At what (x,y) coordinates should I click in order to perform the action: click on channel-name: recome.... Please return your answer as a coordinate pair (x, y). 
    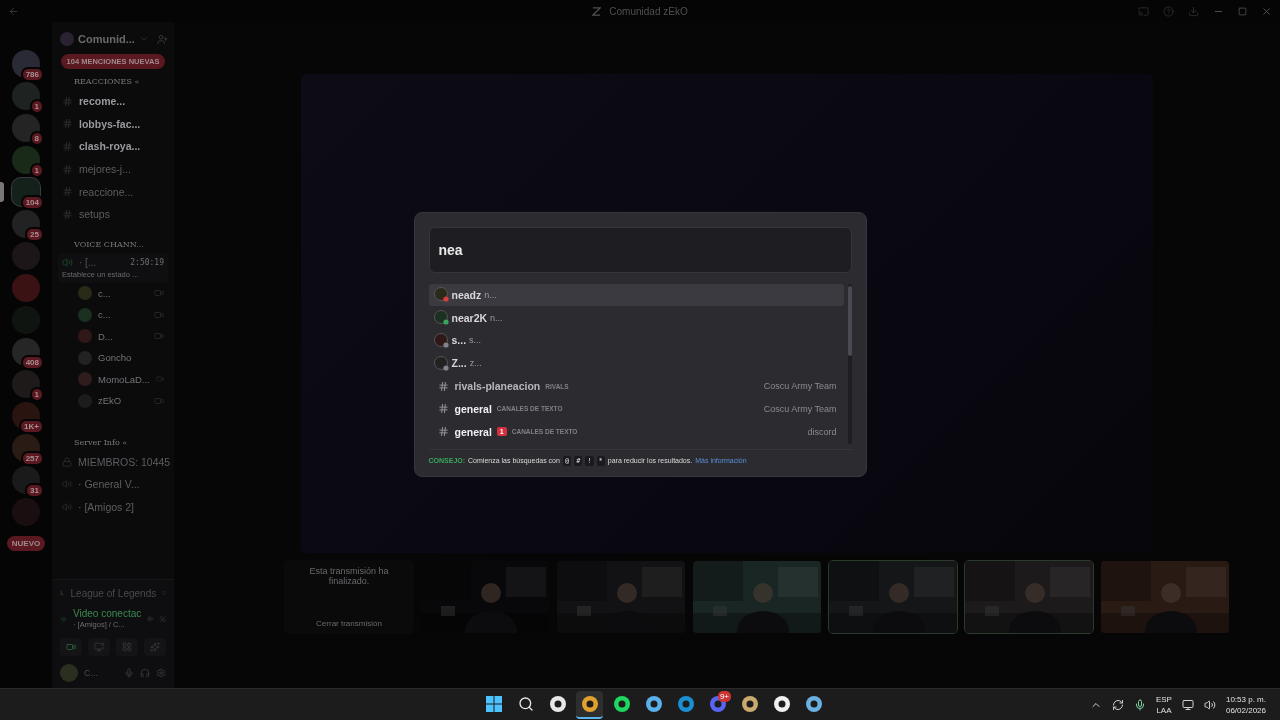
    Looking at the image, I should click on (102, 101).